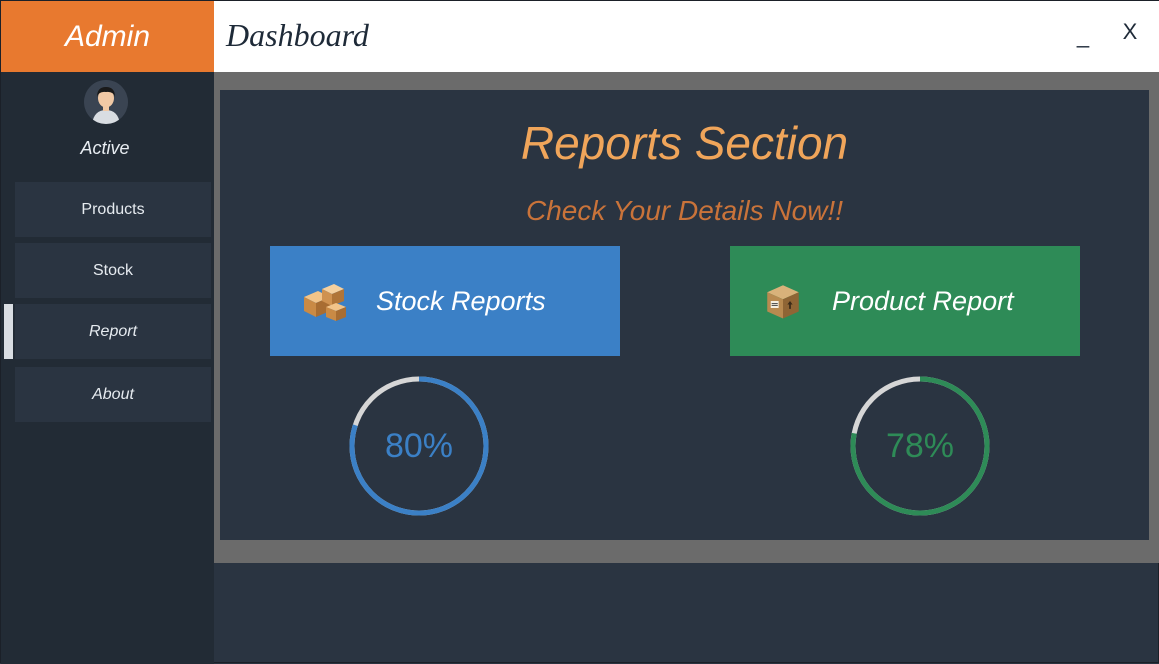 The height and width of the screenshot is (664, 1159). I want to click on sidebar-item-products: Products, so click(113, 209).